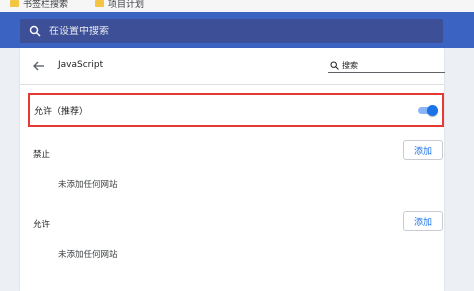 This screenshot has width=474, height=291. I want to click on add-allowed-site-button: 添加, so click(423, 221).